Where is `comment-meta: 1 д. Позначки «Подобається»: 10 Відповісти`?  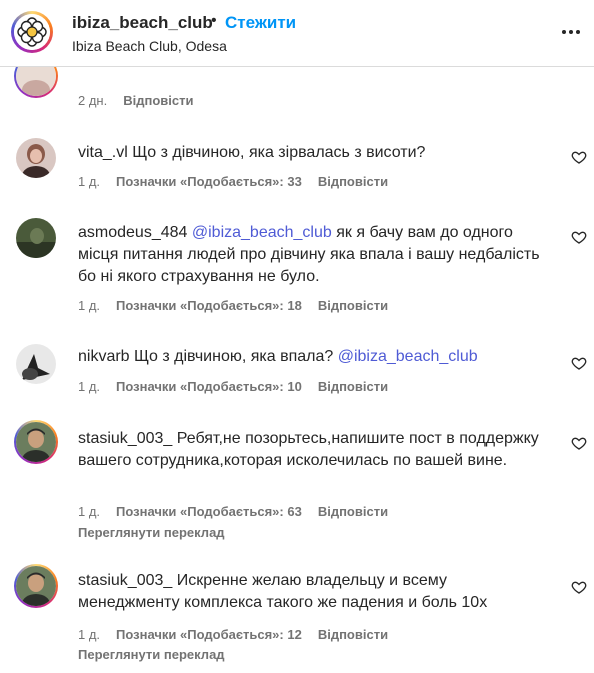 comment-meta: 1 д. Позначки «Подобається»: 10 Відповісти is located at coordinates (241, 386).